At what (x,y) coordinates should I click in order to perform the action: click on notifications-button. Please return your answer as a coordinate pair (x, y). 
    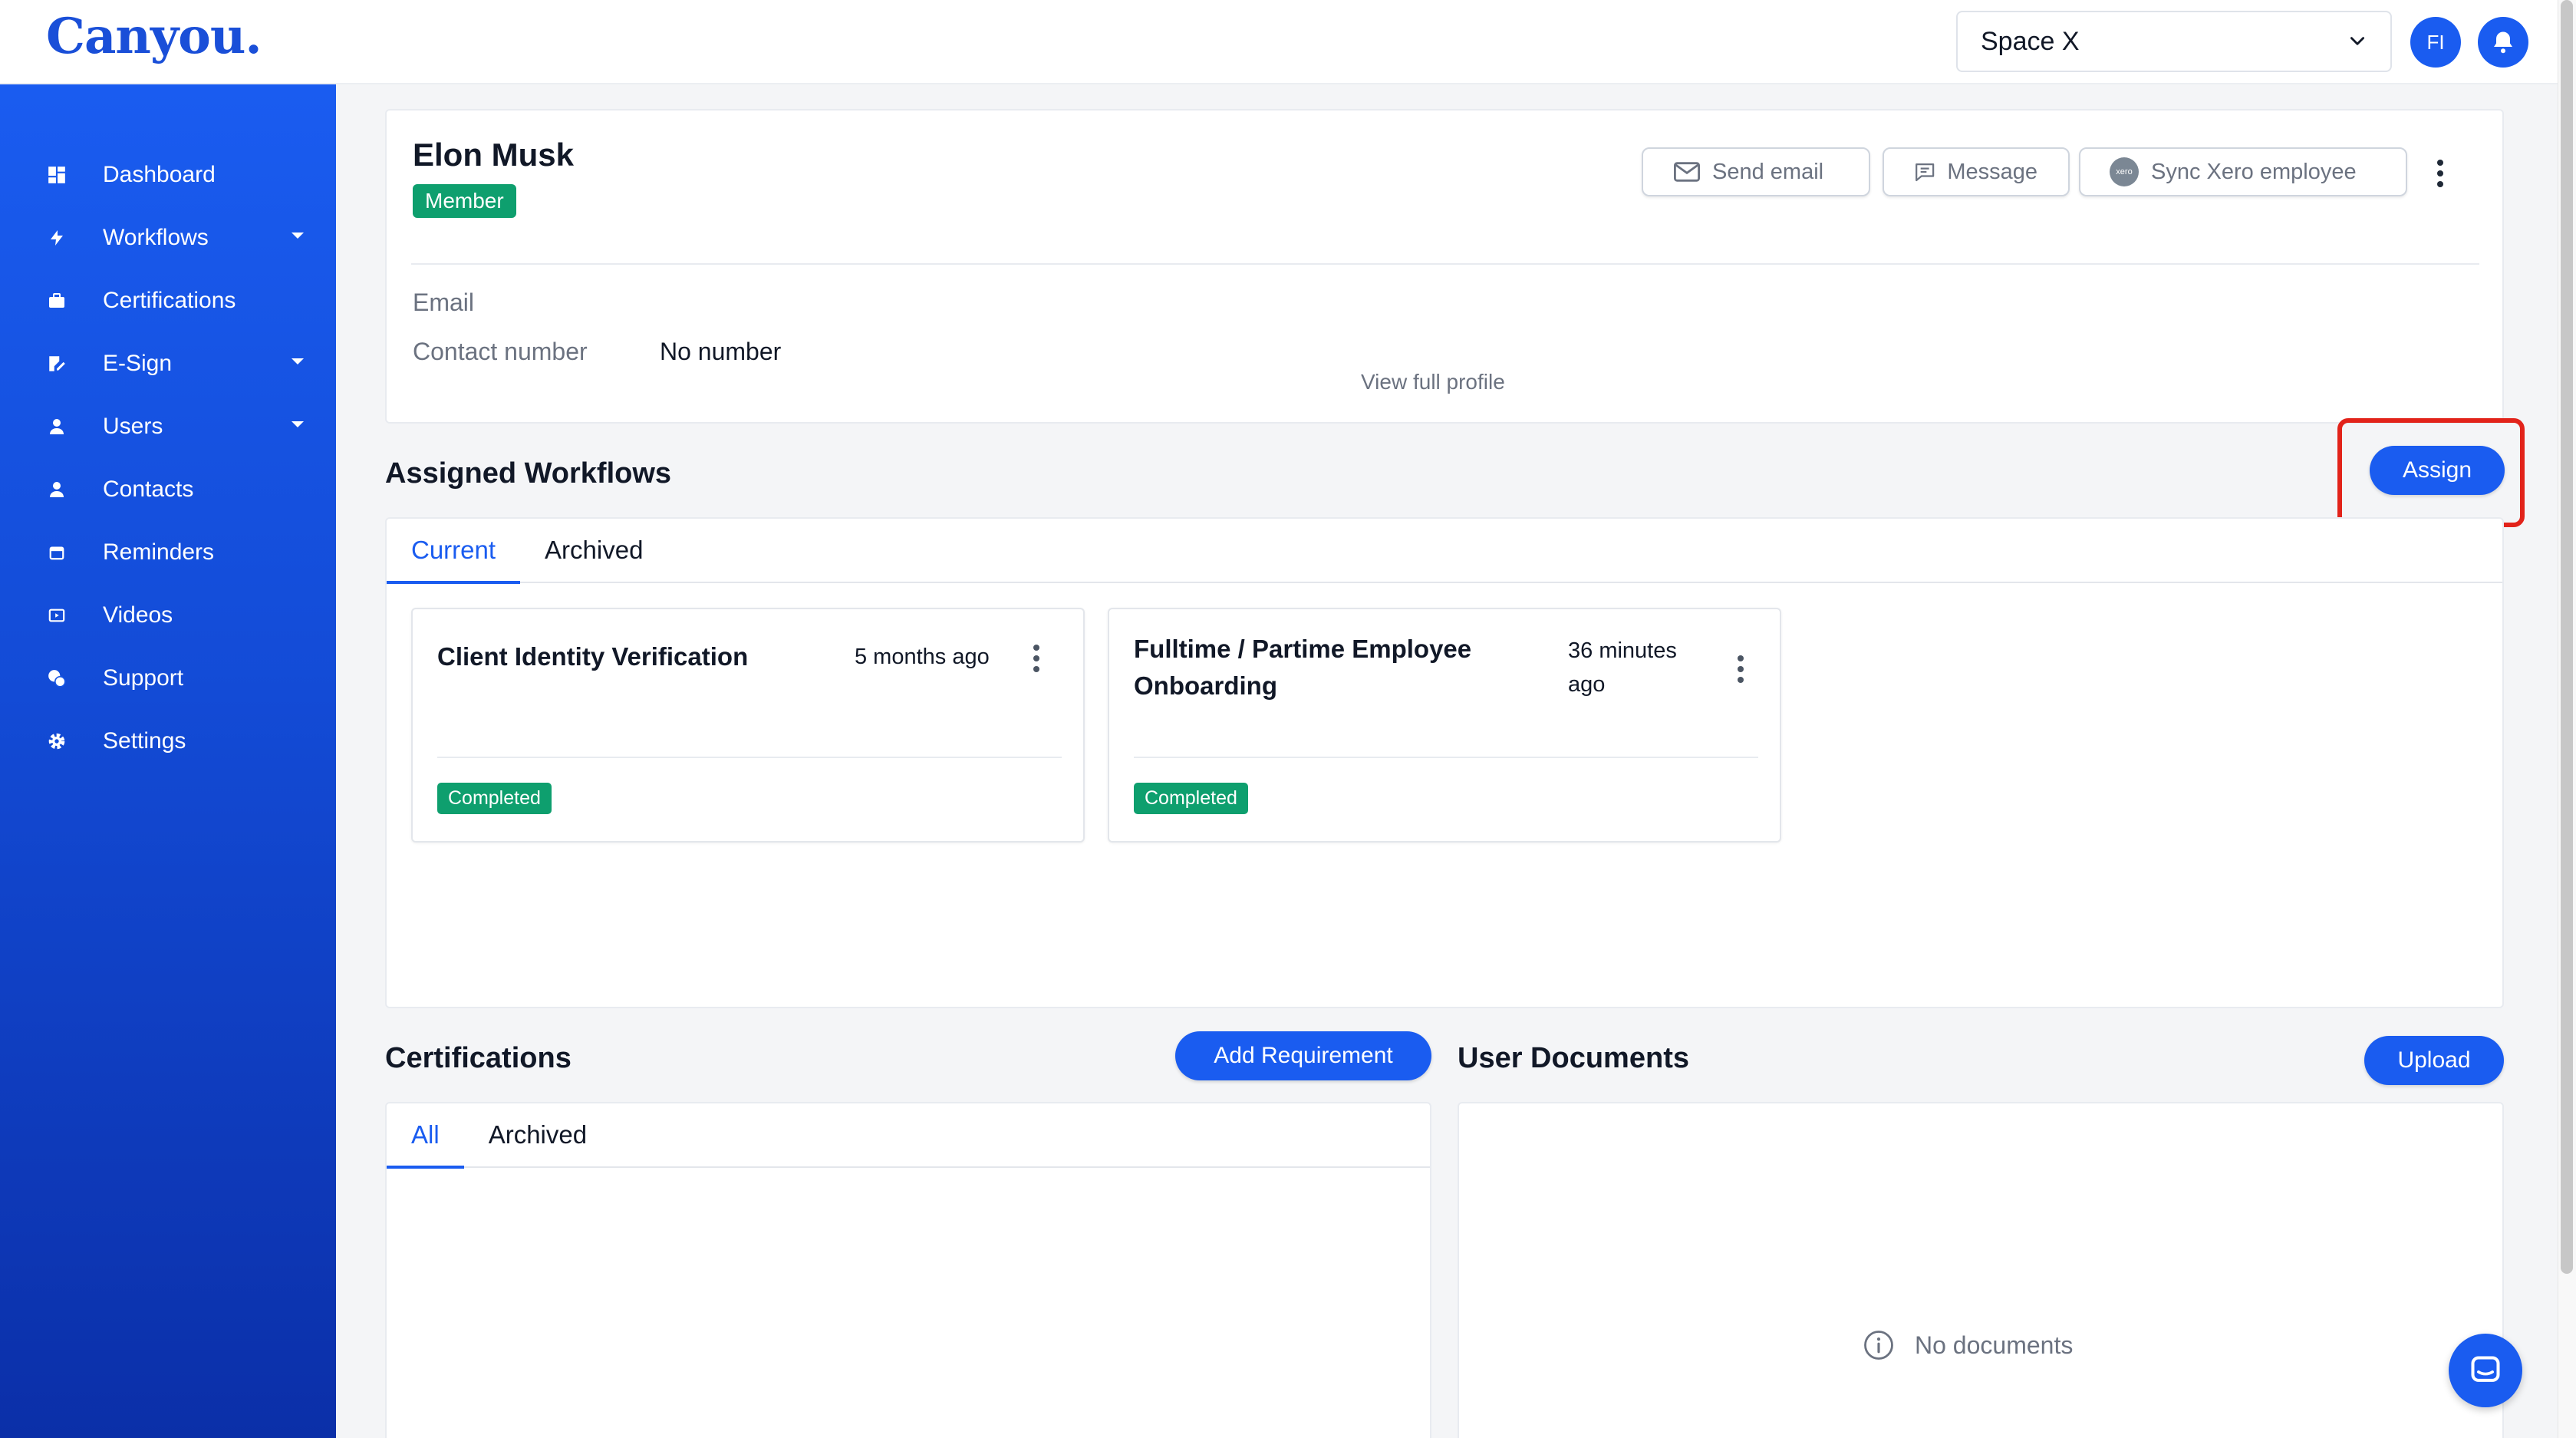
    Looking at the image, I should click on (2503, 42).